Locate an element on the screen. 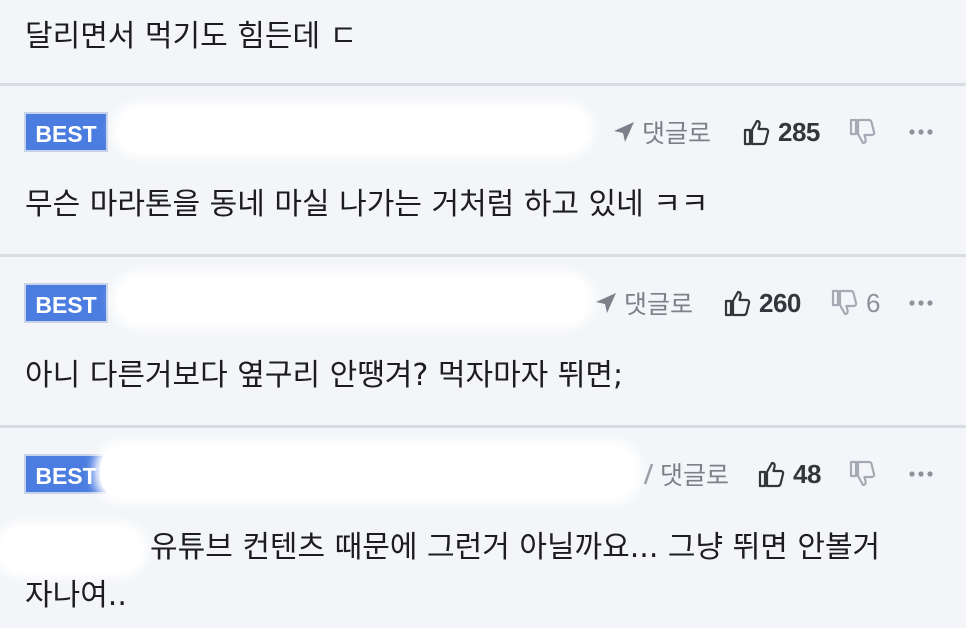  like-button: 48 is located at coordinates (789, 474).